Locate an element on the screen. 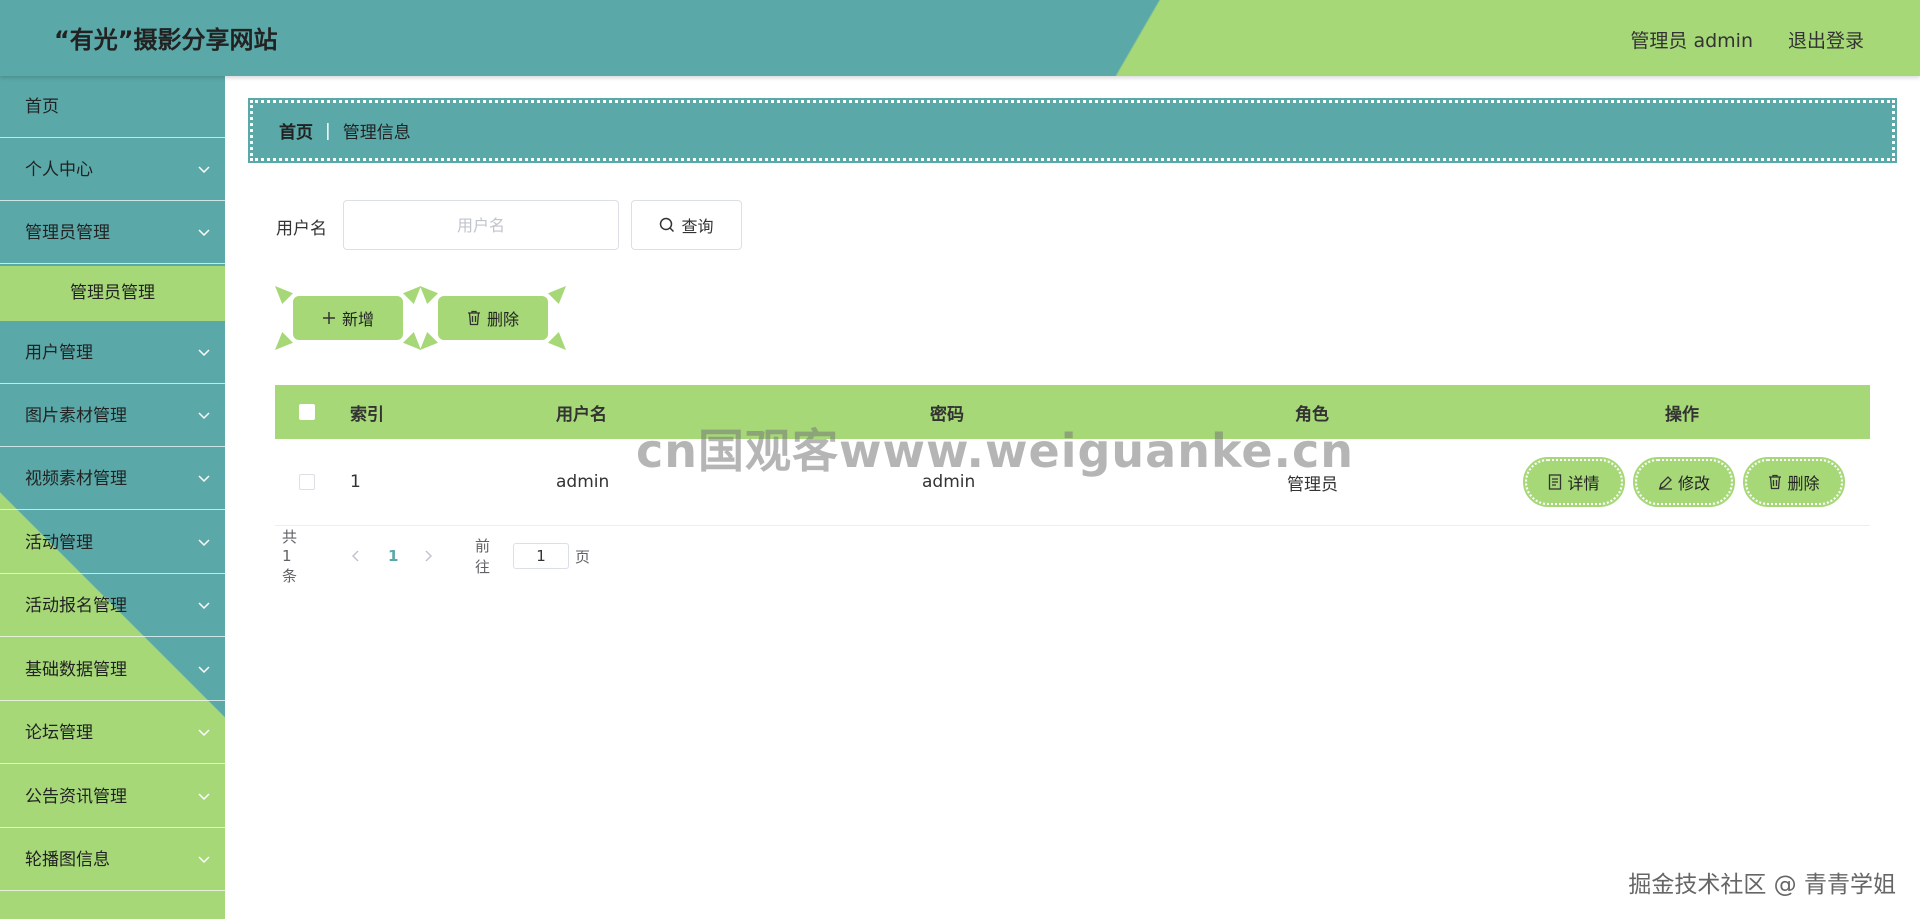 The height and width of the screenshot is (919, 1920). delete-button-wrap: 删除 is located at coordinates (493, 318).